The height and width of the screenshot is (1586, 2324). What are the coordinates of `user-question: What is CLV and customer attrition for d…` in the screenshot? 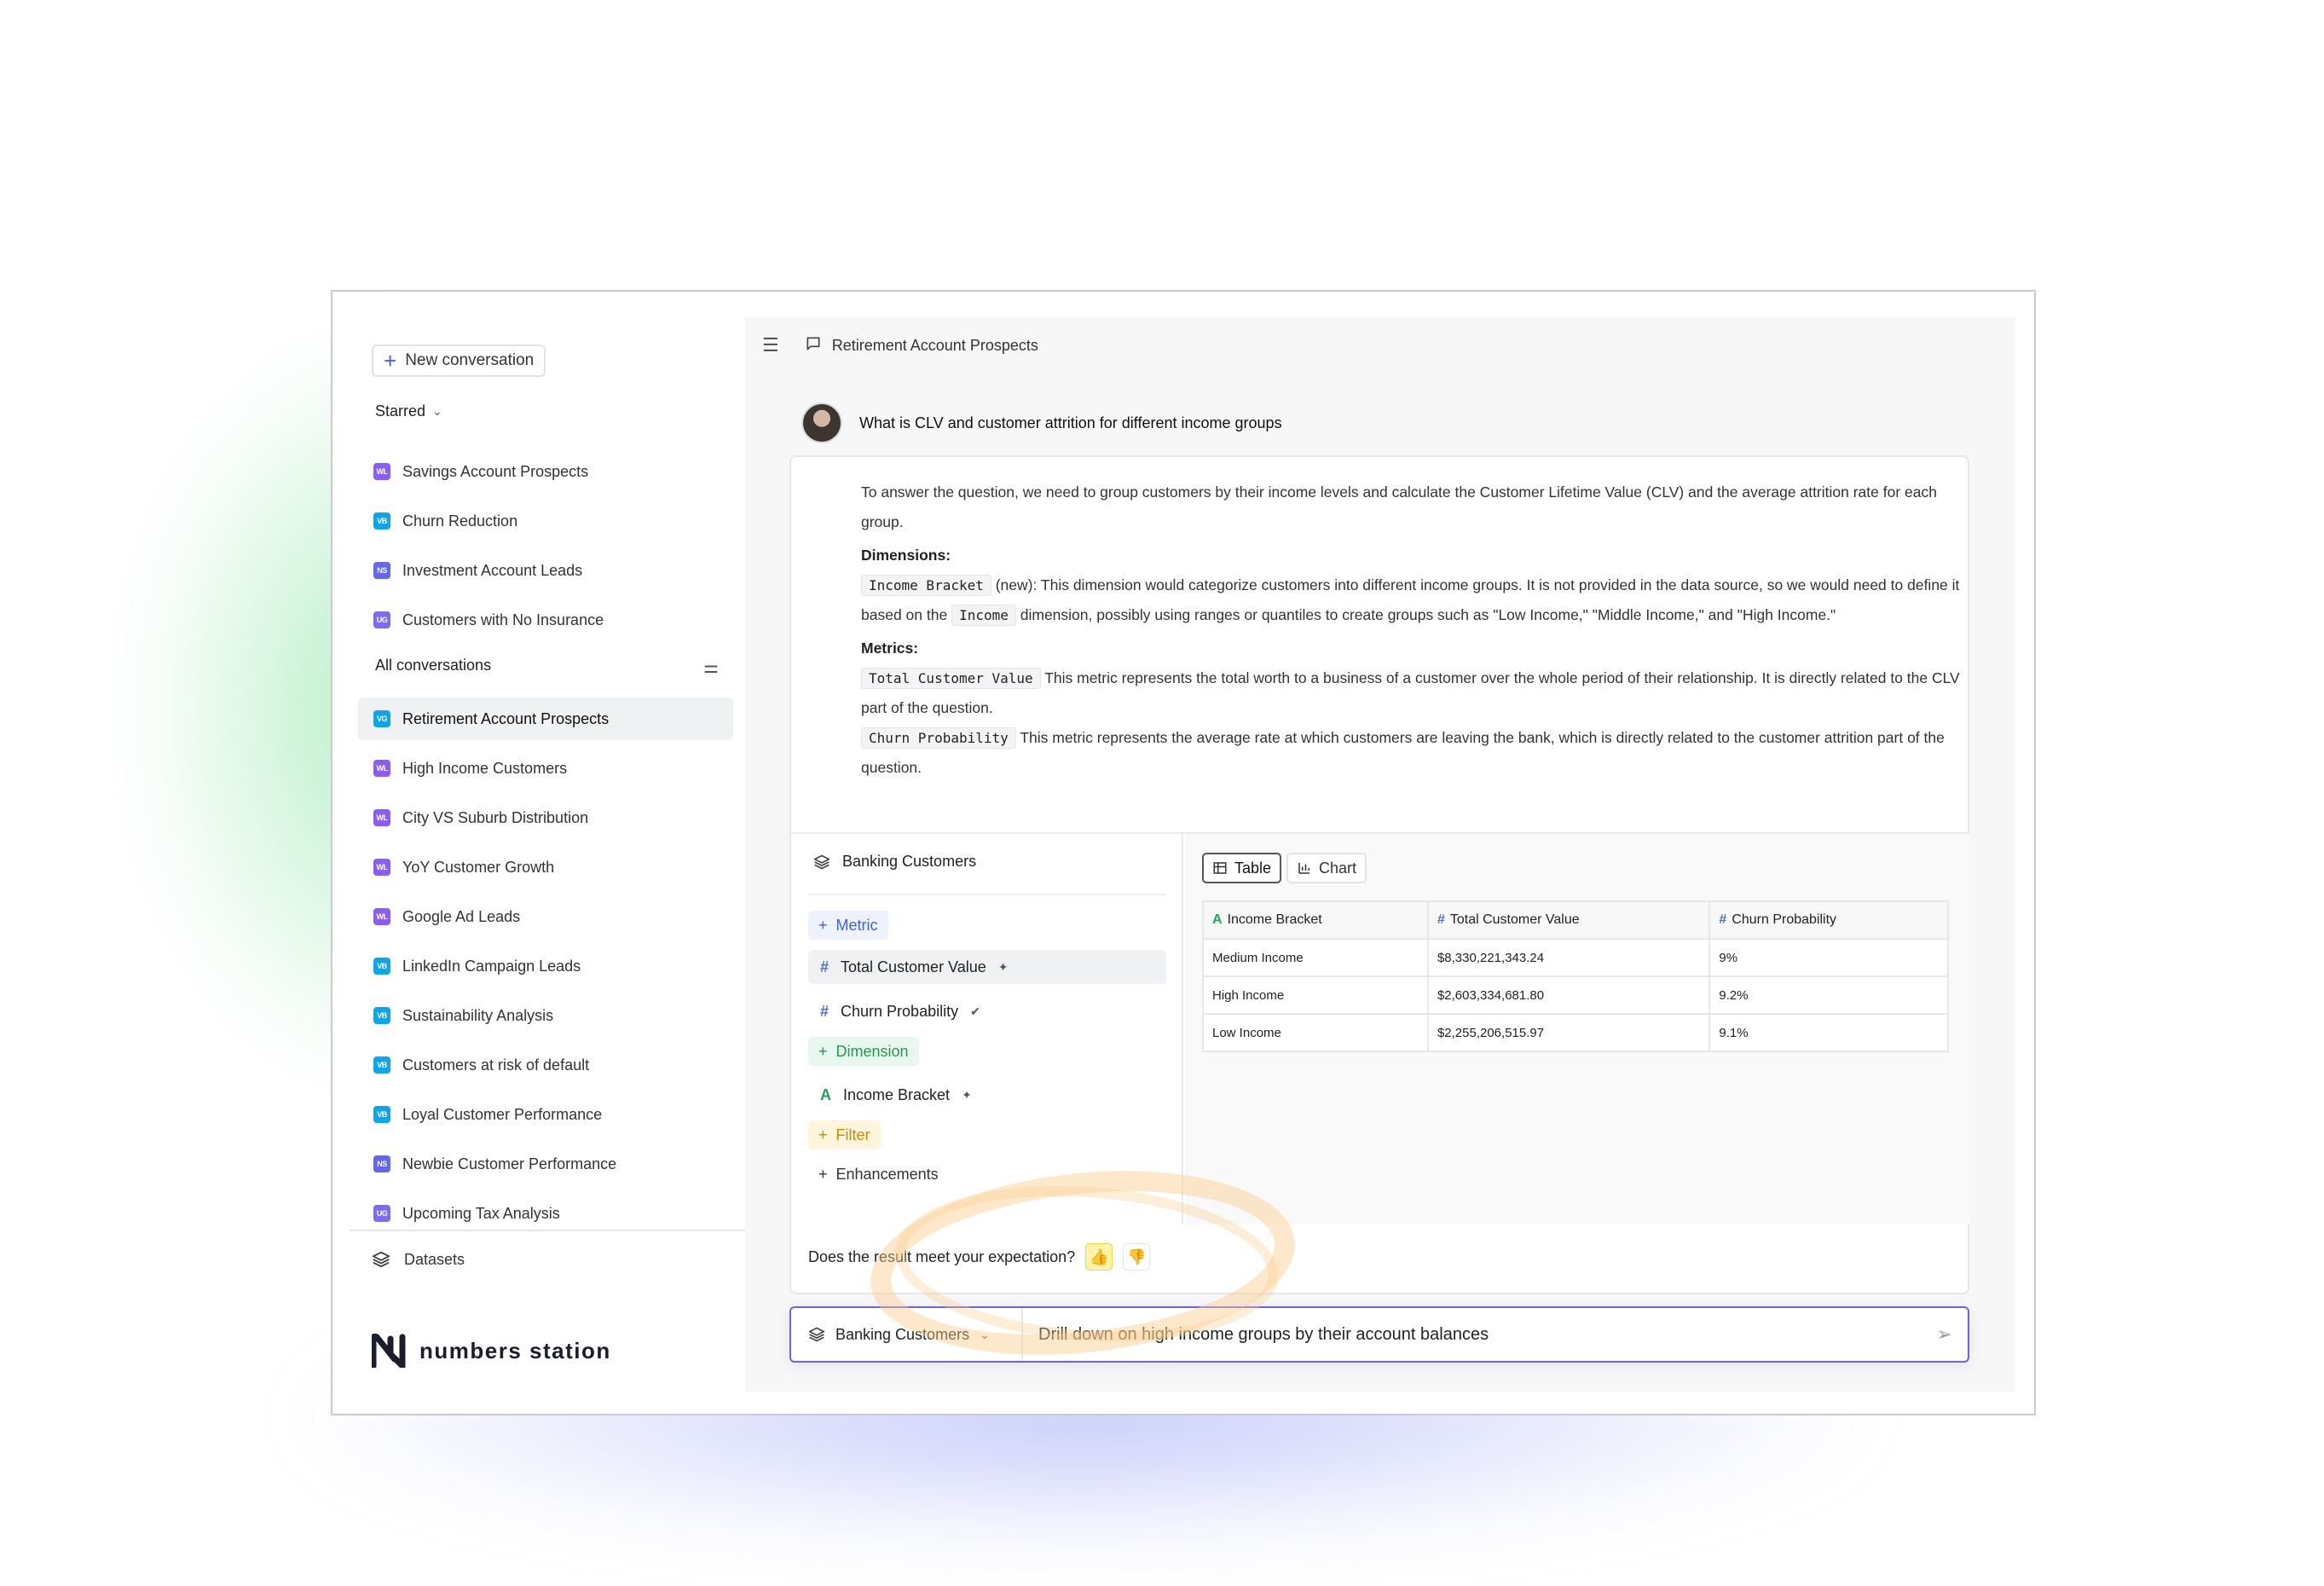 It's located at (1041, 422).